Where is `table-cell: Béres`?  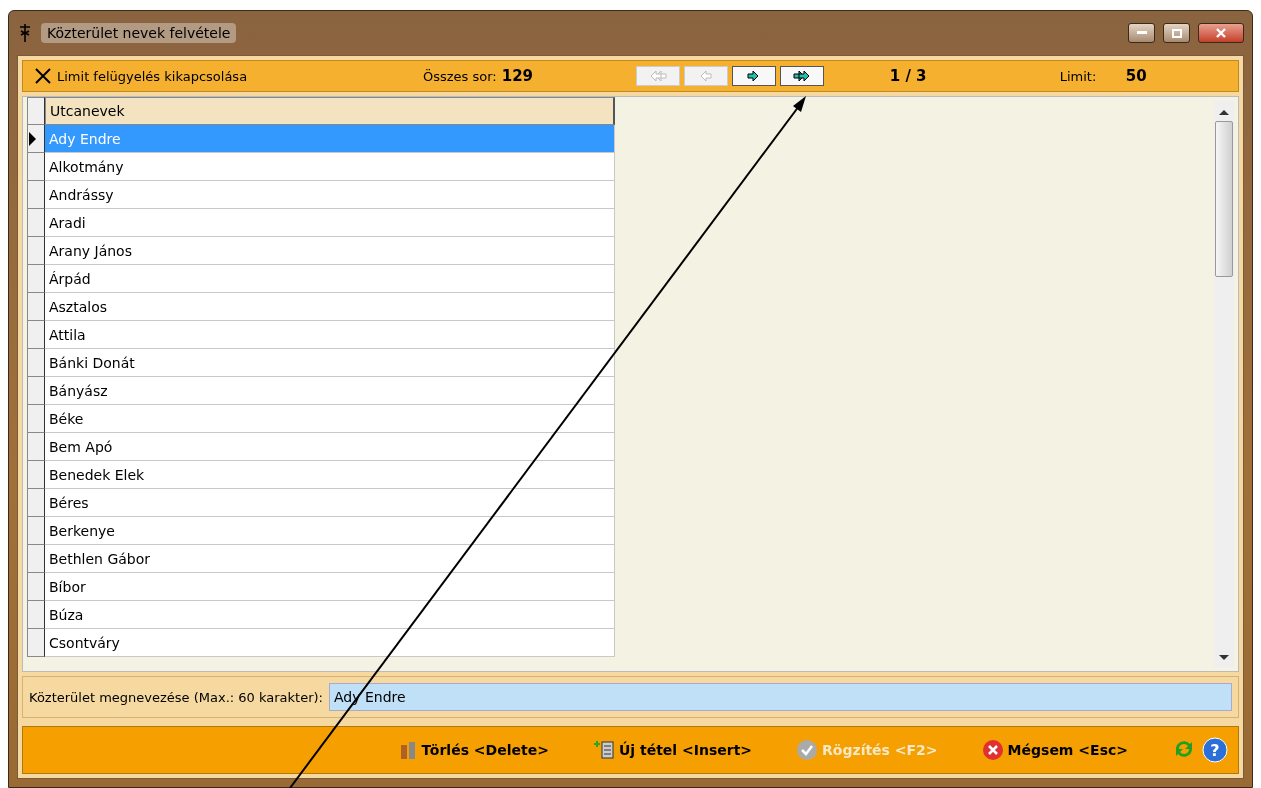 table-cell: Béres is located at coordinates (330, 503).